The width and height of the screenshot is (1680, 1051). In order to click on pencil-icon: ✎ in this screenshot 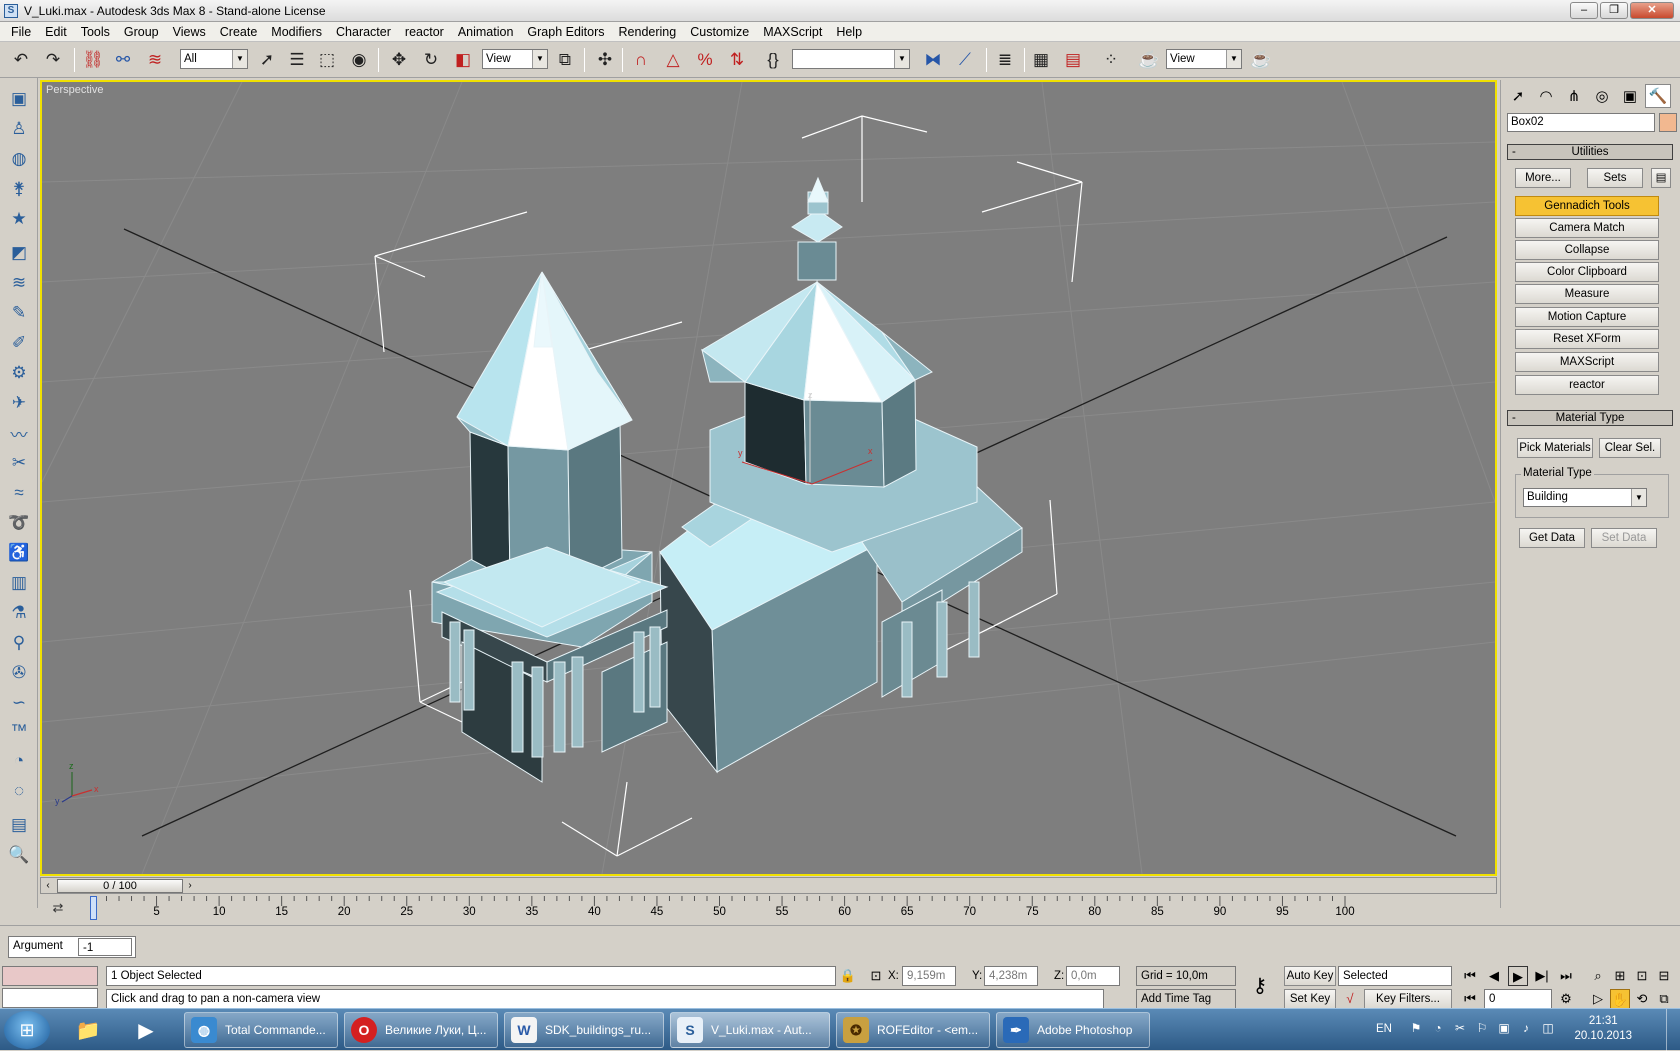, I will do `click(19, 313)`.